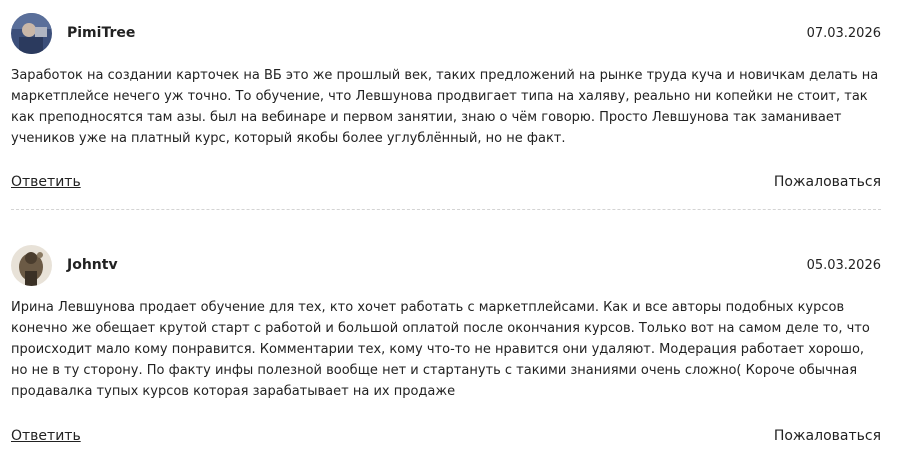 The image size is (897, 454). I want to click on comment-author: PimiTree, so click(101, 33).